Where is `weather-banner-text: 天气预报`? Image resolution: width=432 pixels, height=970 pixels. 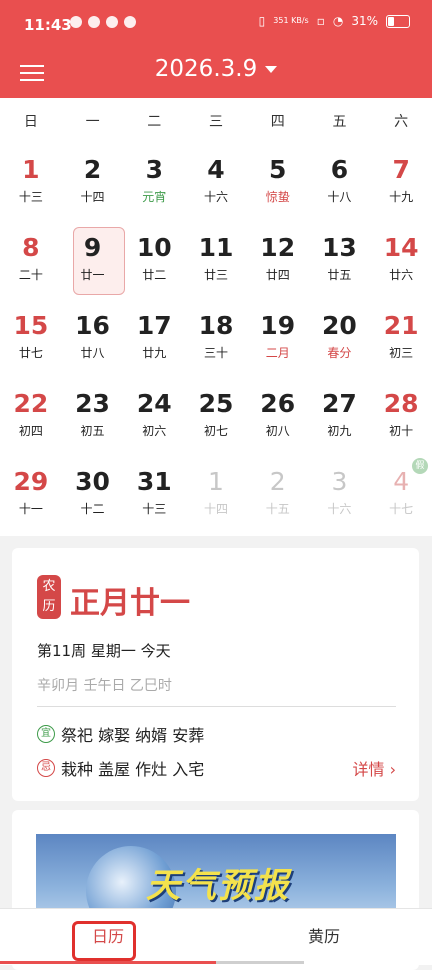
weather-banner-text: 天气预报 is located at coordinates (218, 886).